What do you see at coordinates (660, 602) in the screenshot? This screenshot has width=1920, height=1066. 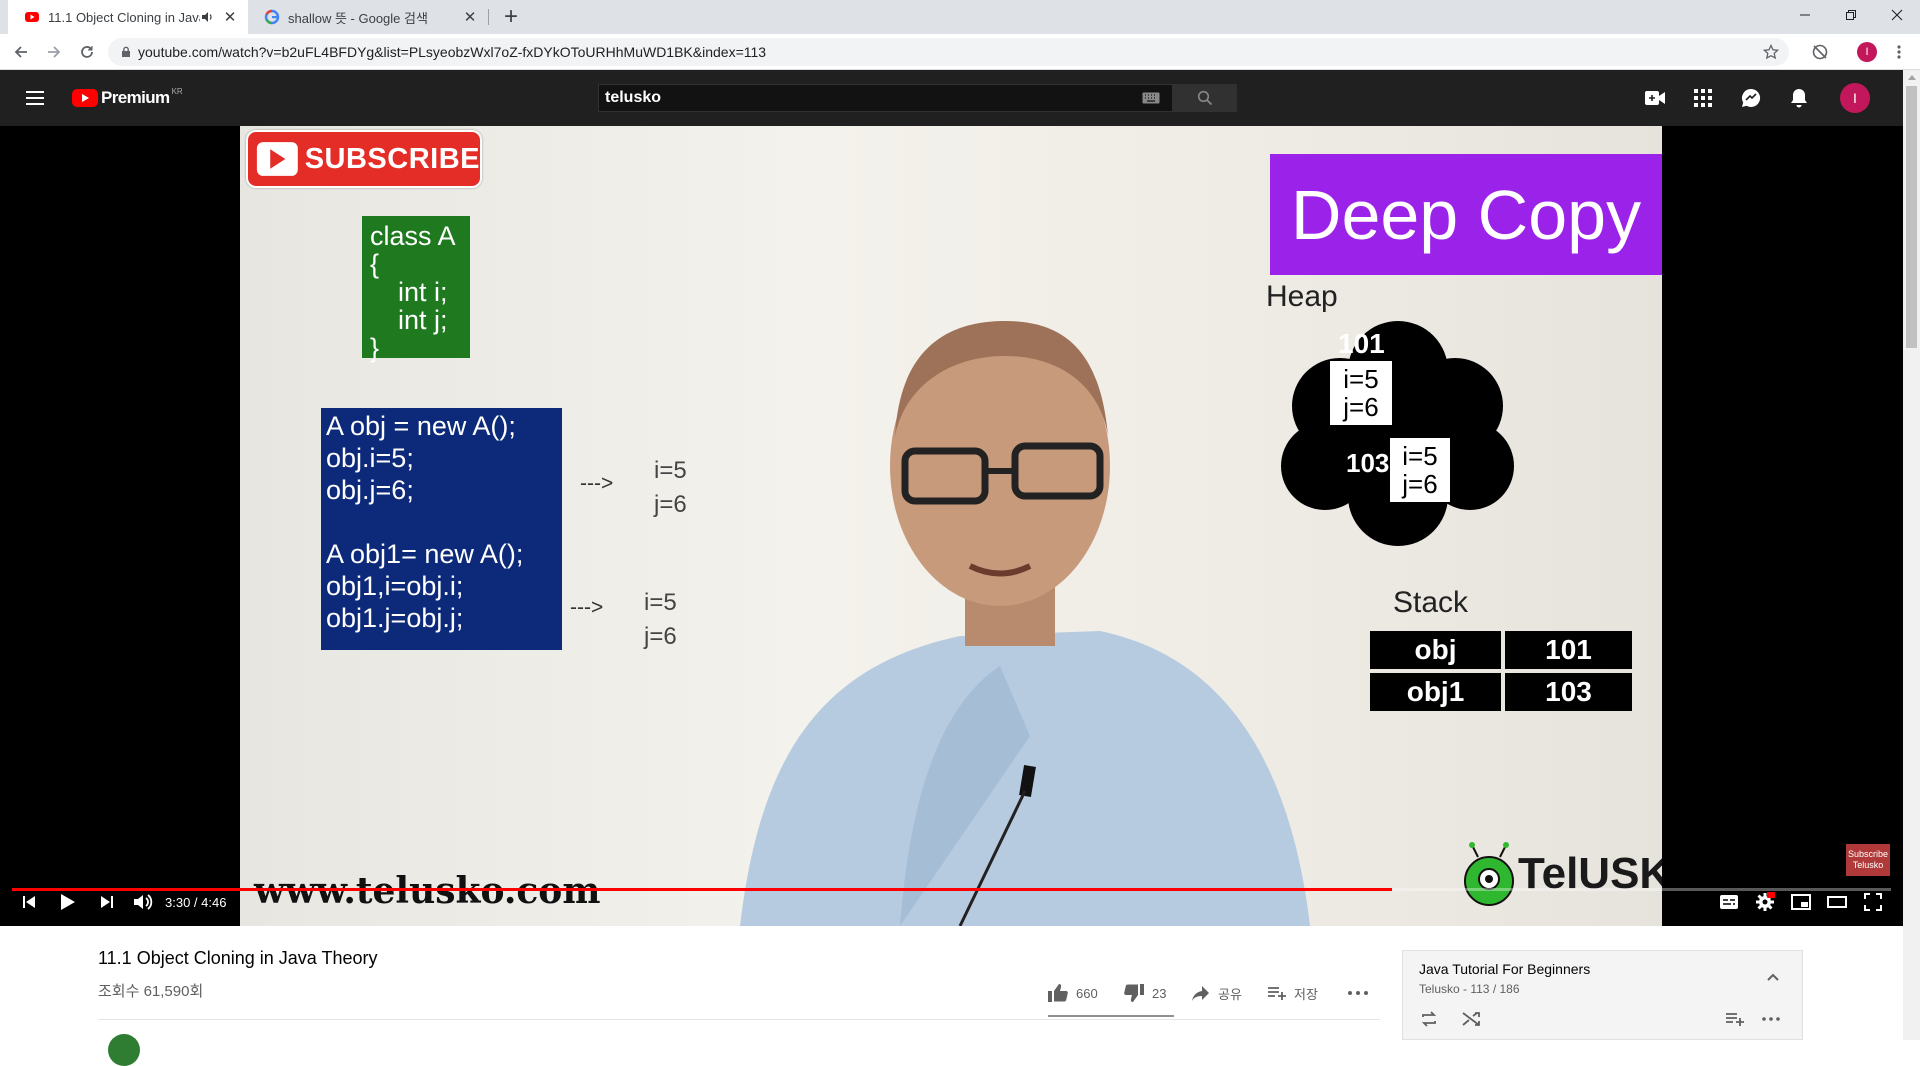 I see `value-line: i=5` at bounding box center [660, 602].